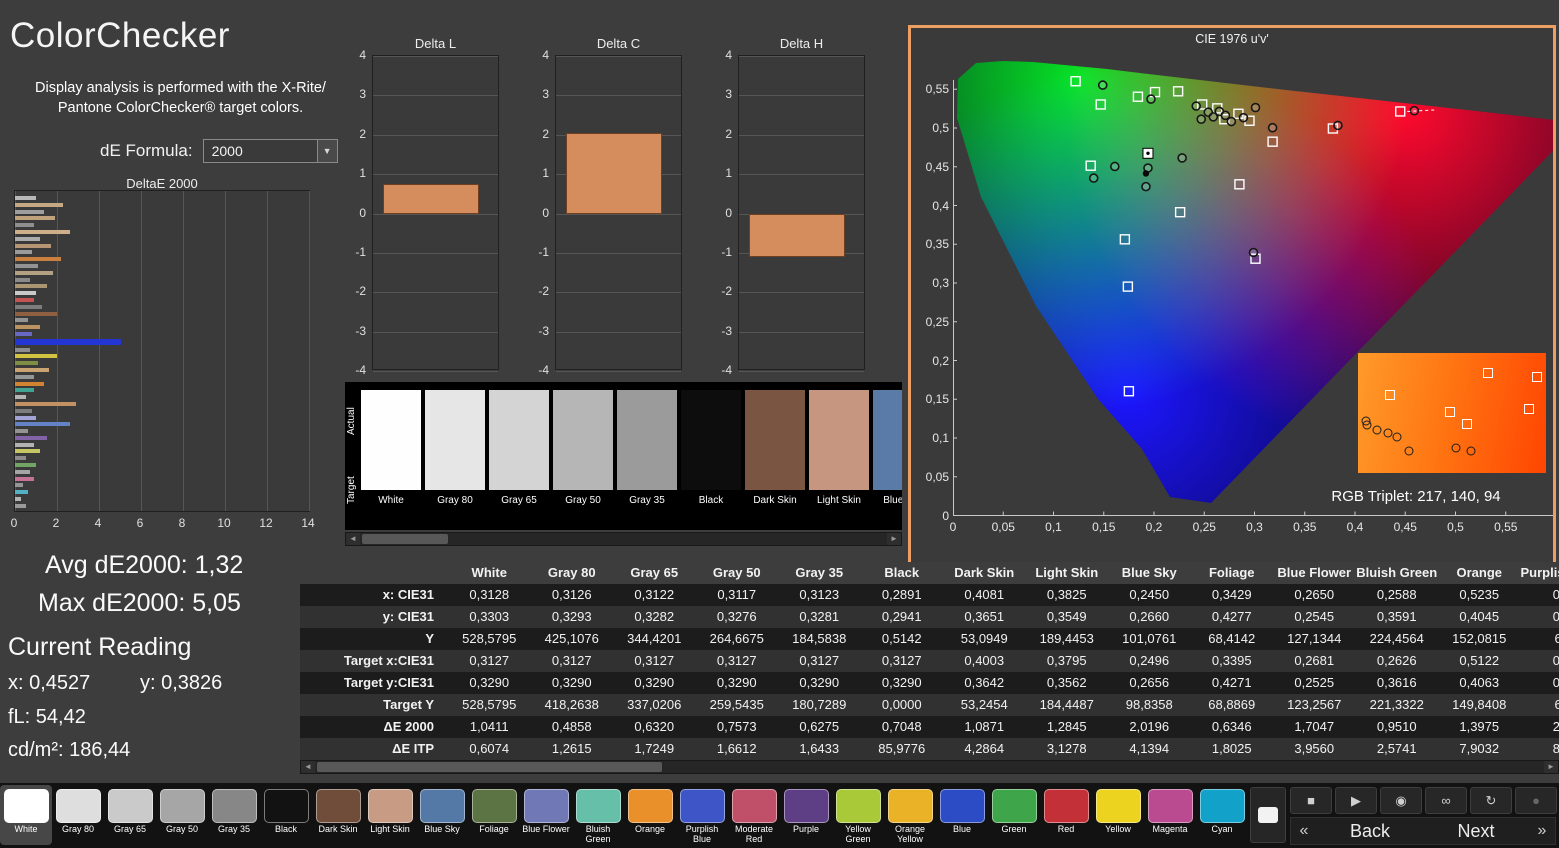  I want to click on deltae-chart-title: DeltaE 2000, so click(162, 183).